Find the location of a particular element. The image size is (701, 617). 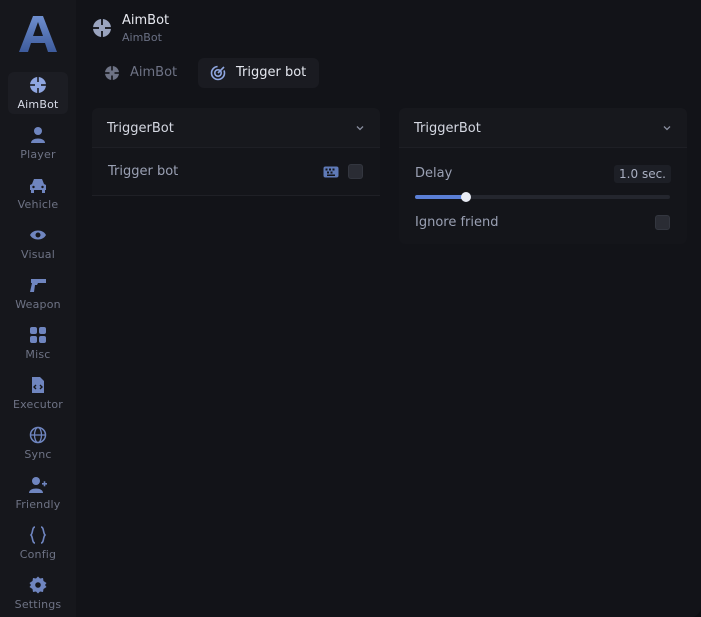

script-file-icon is located at coordinates (38, 385).